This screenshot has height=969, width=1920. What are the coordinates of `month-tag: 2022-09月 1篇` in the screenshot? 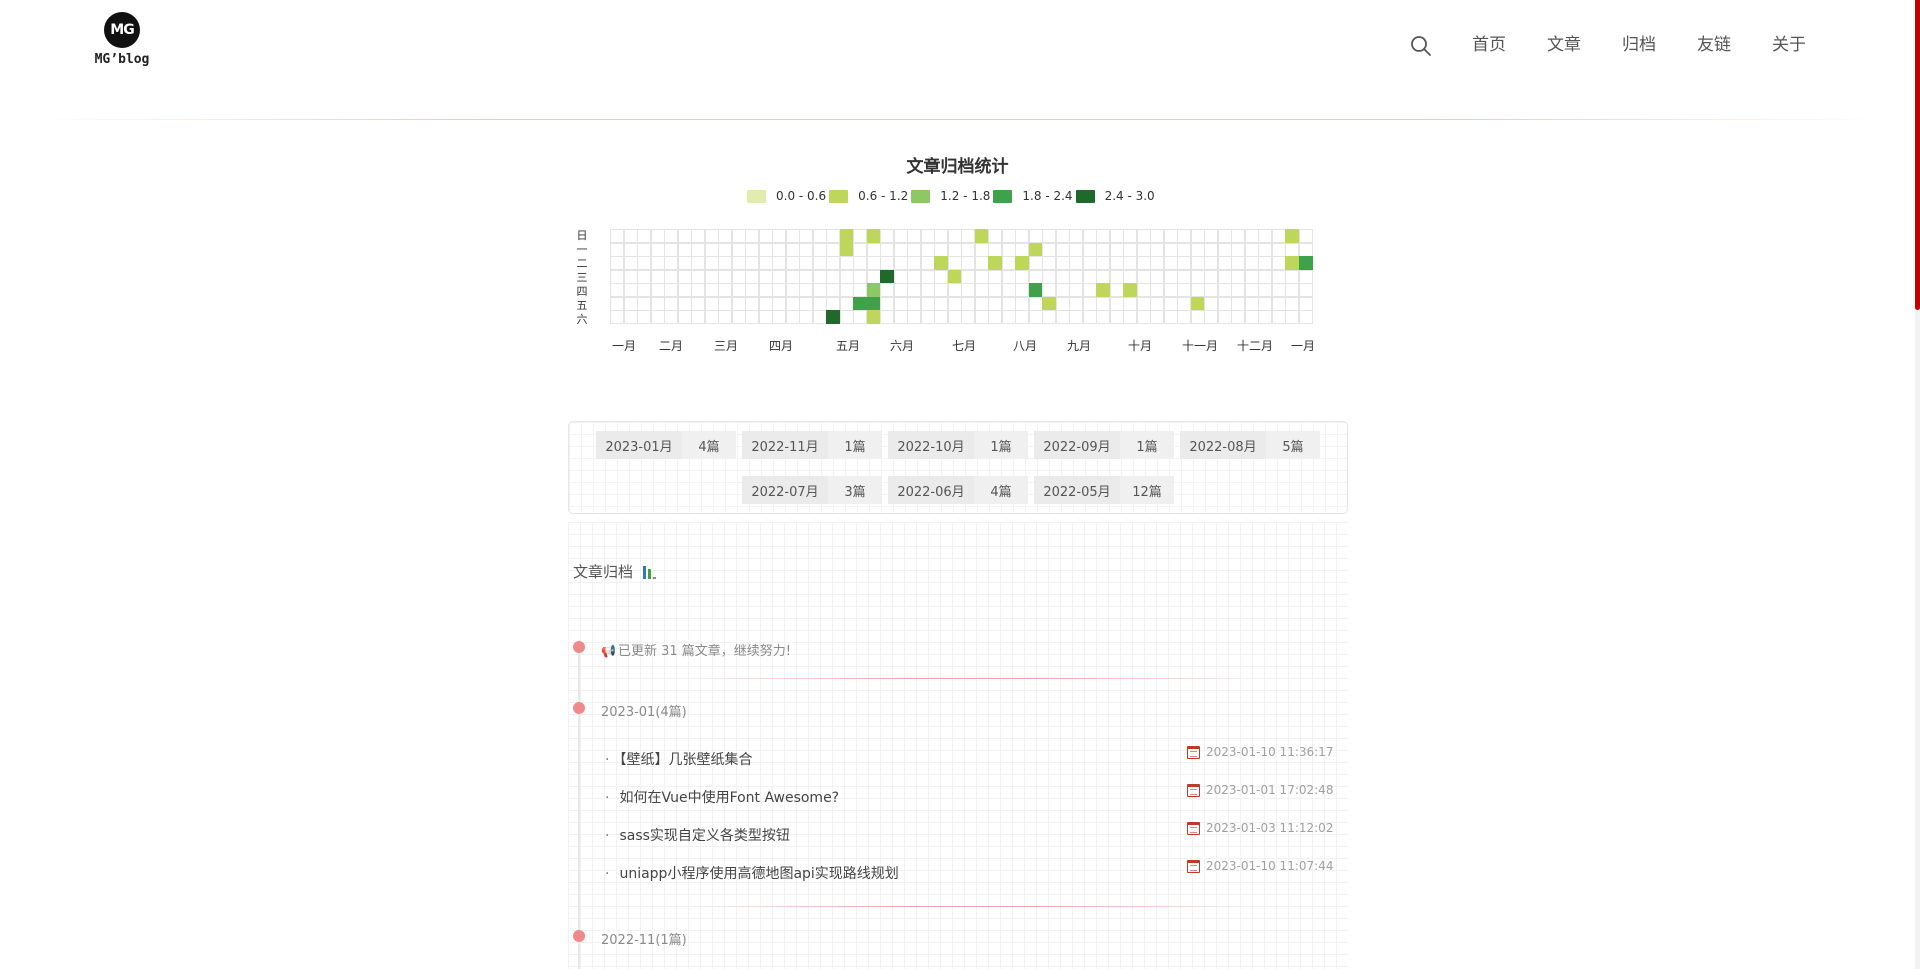 It's located at (1104, 445).